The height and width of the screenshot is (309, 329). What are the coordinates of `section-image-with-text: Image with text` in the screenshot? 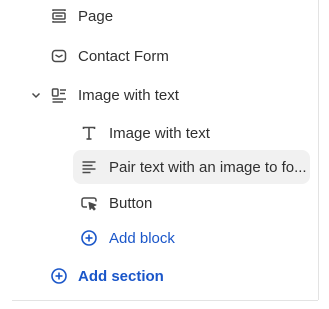 It's located at (159, 95).